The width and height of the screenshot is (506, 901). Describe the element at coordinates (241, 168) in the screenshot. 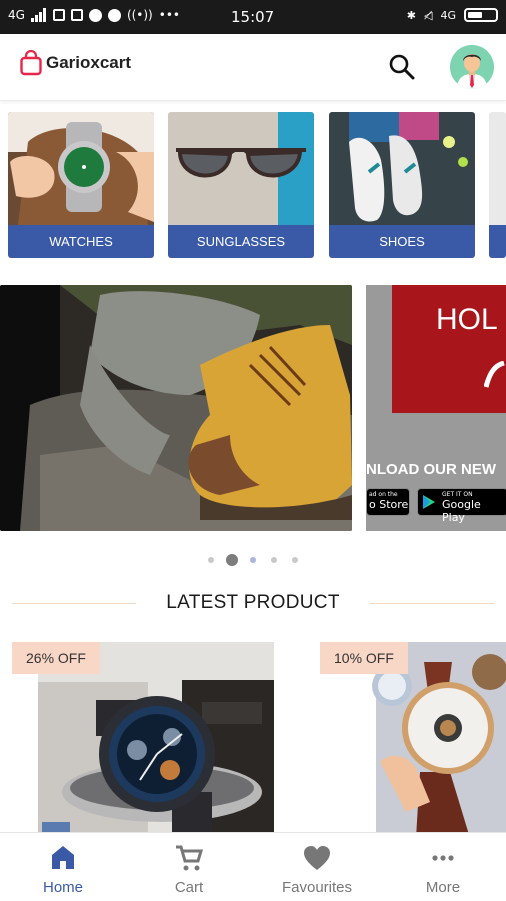

I see `sunglasses-image` at that location.